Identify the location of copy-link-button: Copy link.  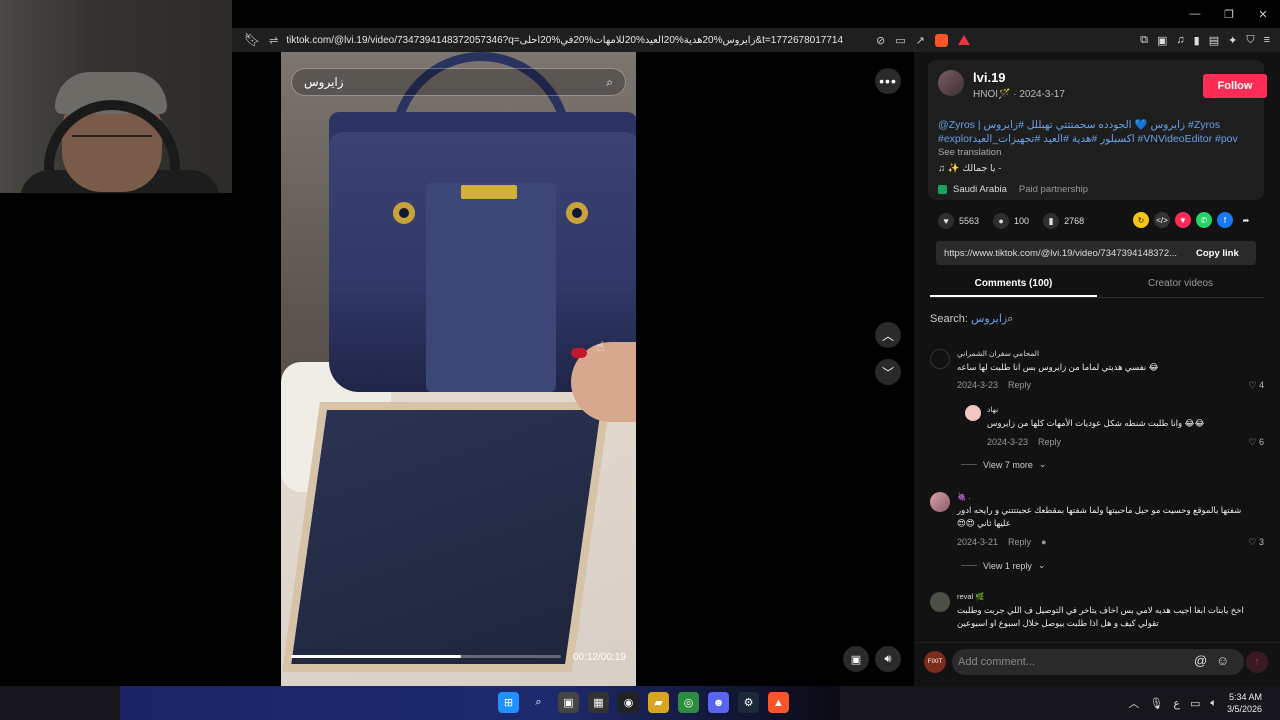
(1217, 253).